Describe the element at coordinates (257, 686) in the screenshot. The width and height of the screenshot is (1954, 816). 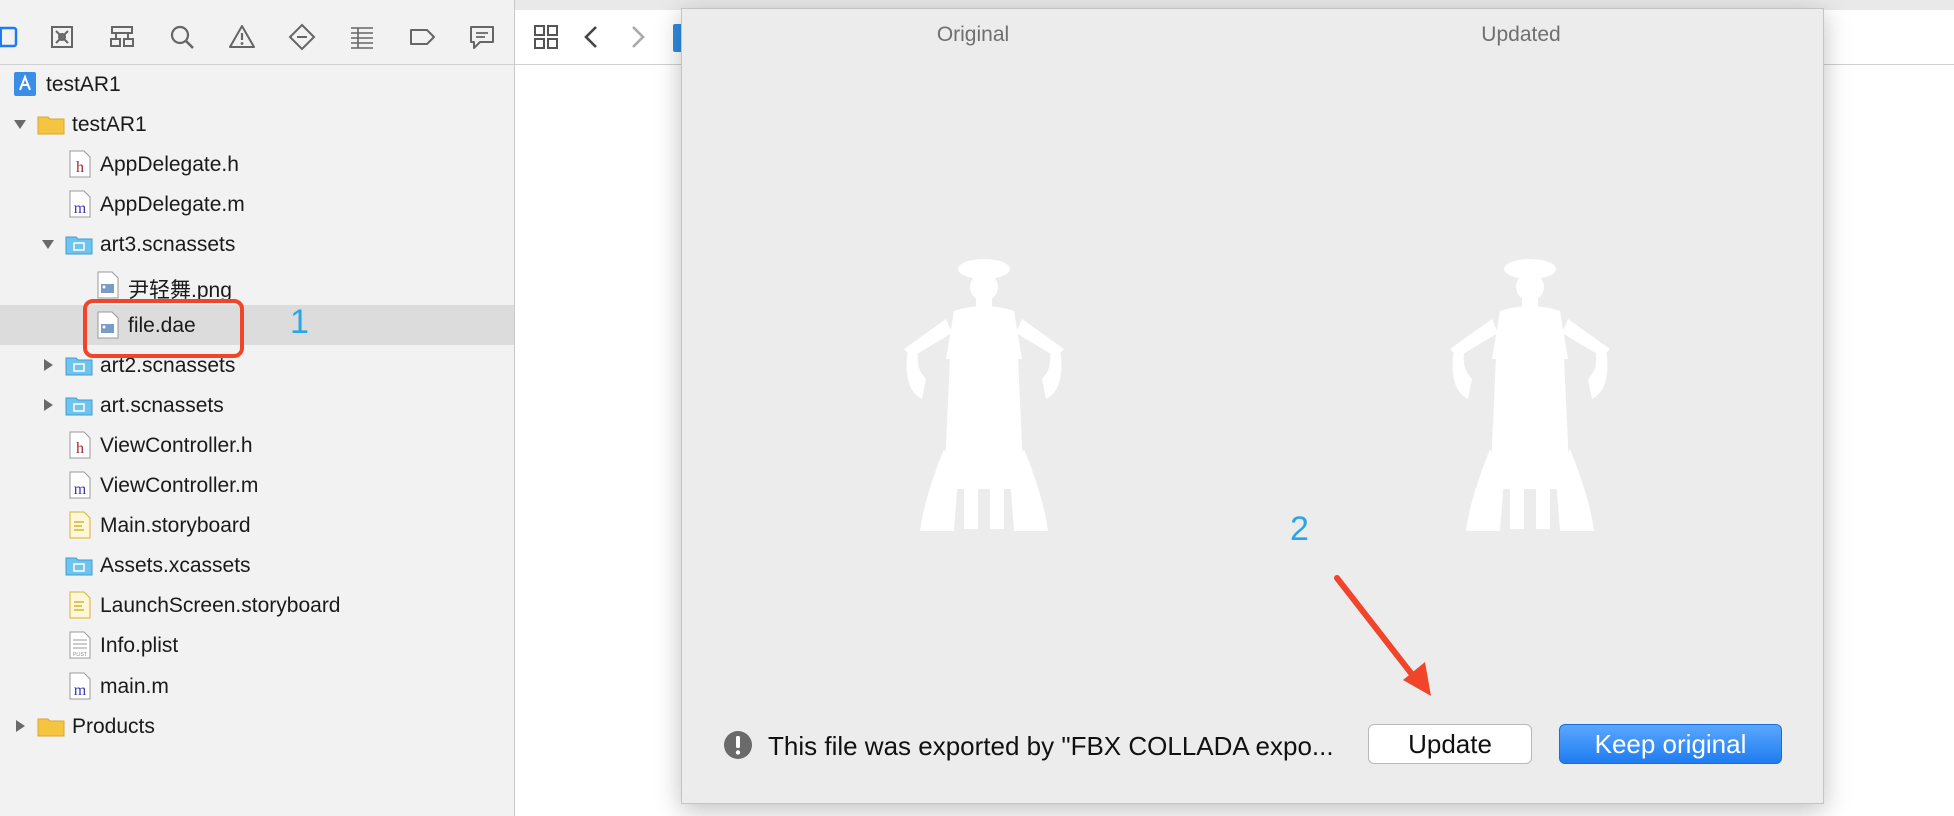
I see `tree-row: m main.m` at that location.